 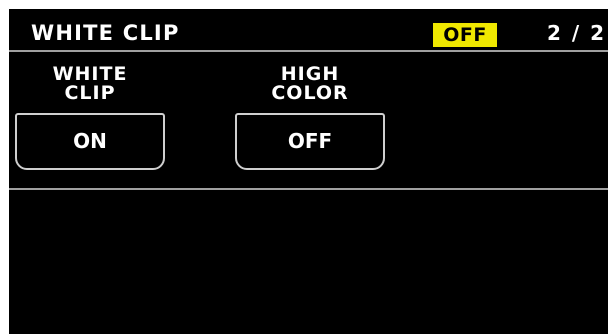 I want to click on status-badge: OFF, so click(x=465, y=35).